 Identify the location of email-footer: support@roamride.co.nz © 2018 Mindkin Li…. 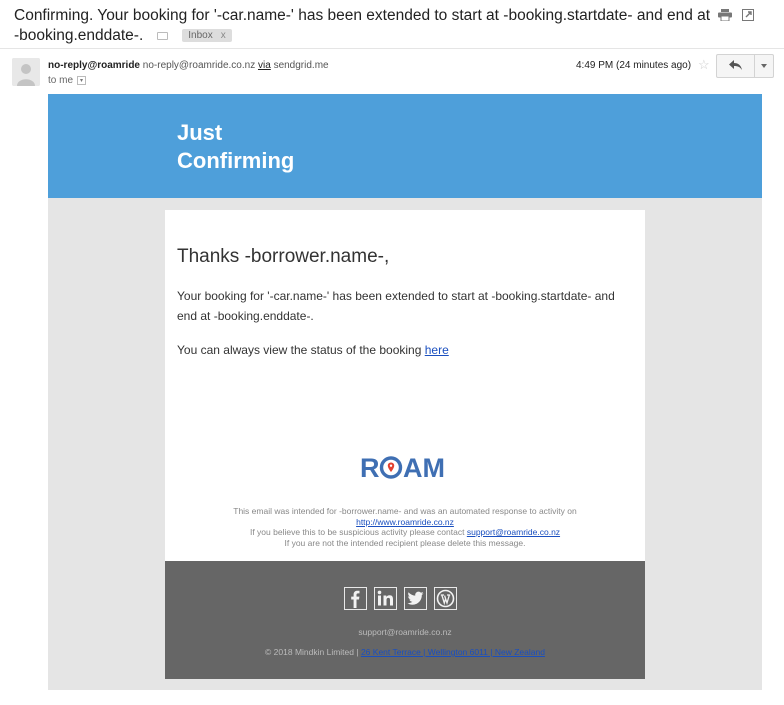
(405, 620).